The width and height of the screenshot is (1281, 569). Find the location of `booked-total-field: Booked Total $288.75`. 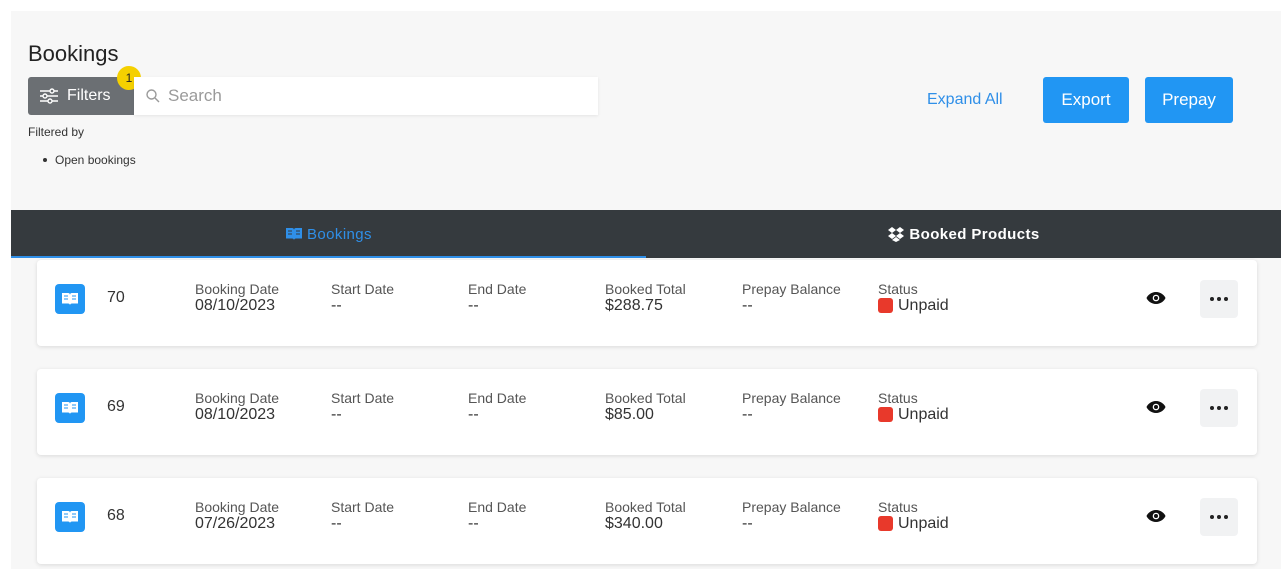

booked-total-field: Booked Total $288.75 is located at coordinates (645, 297).